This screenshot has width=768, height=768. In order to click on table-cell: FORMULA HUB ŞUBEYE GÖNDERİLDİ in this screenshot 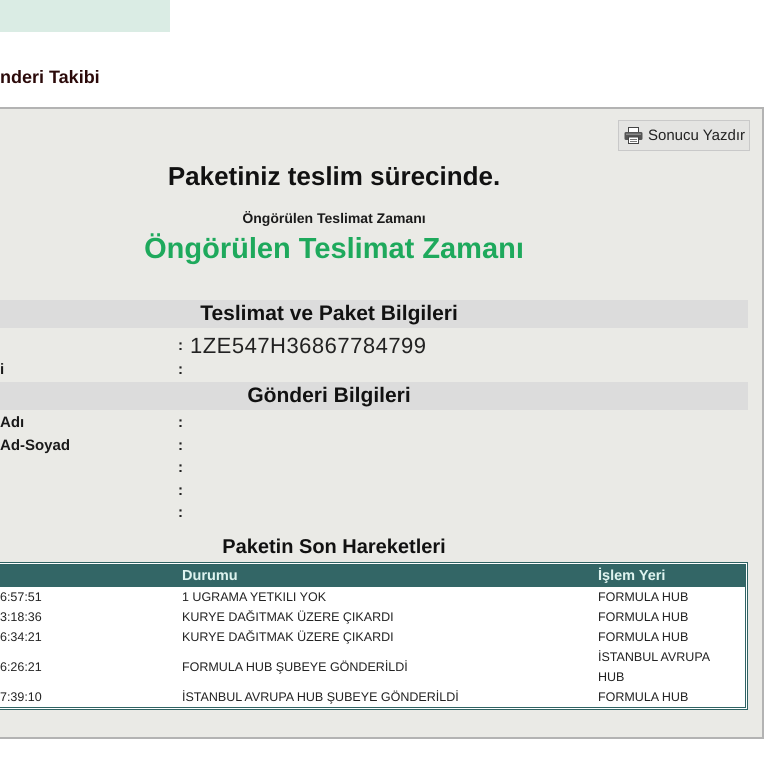, I will do `click(295, 667)`.